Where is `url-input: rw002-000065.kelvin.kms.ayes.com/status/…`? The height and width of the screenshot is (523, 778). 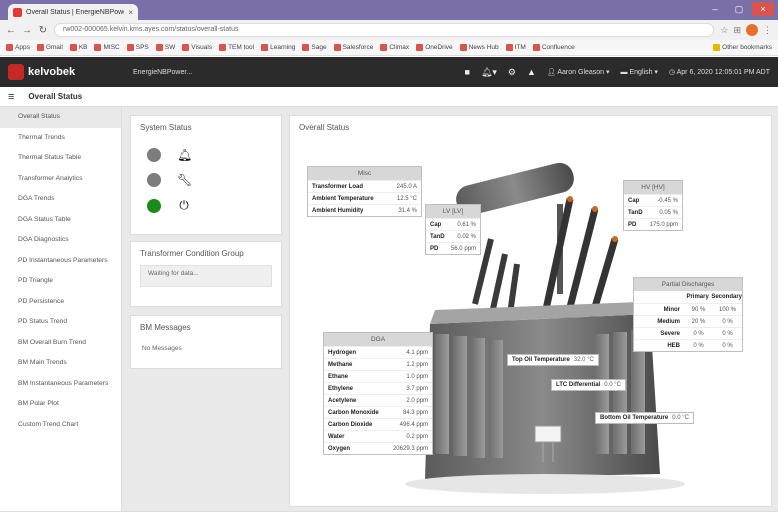 url-input: rw002-000065.kelvin.kms.ayes.com/status/… is located at coordinates (384, 30).